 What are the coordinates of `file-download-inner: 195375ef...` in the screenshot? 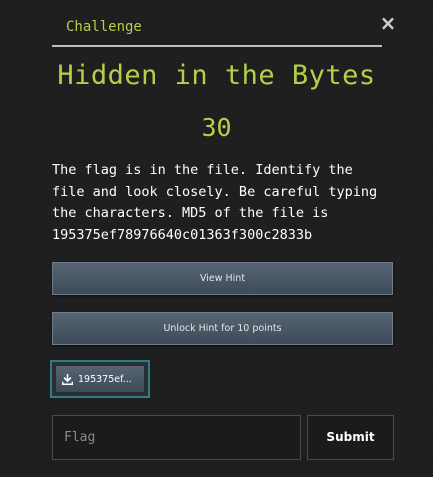 It's located at (100, 379).